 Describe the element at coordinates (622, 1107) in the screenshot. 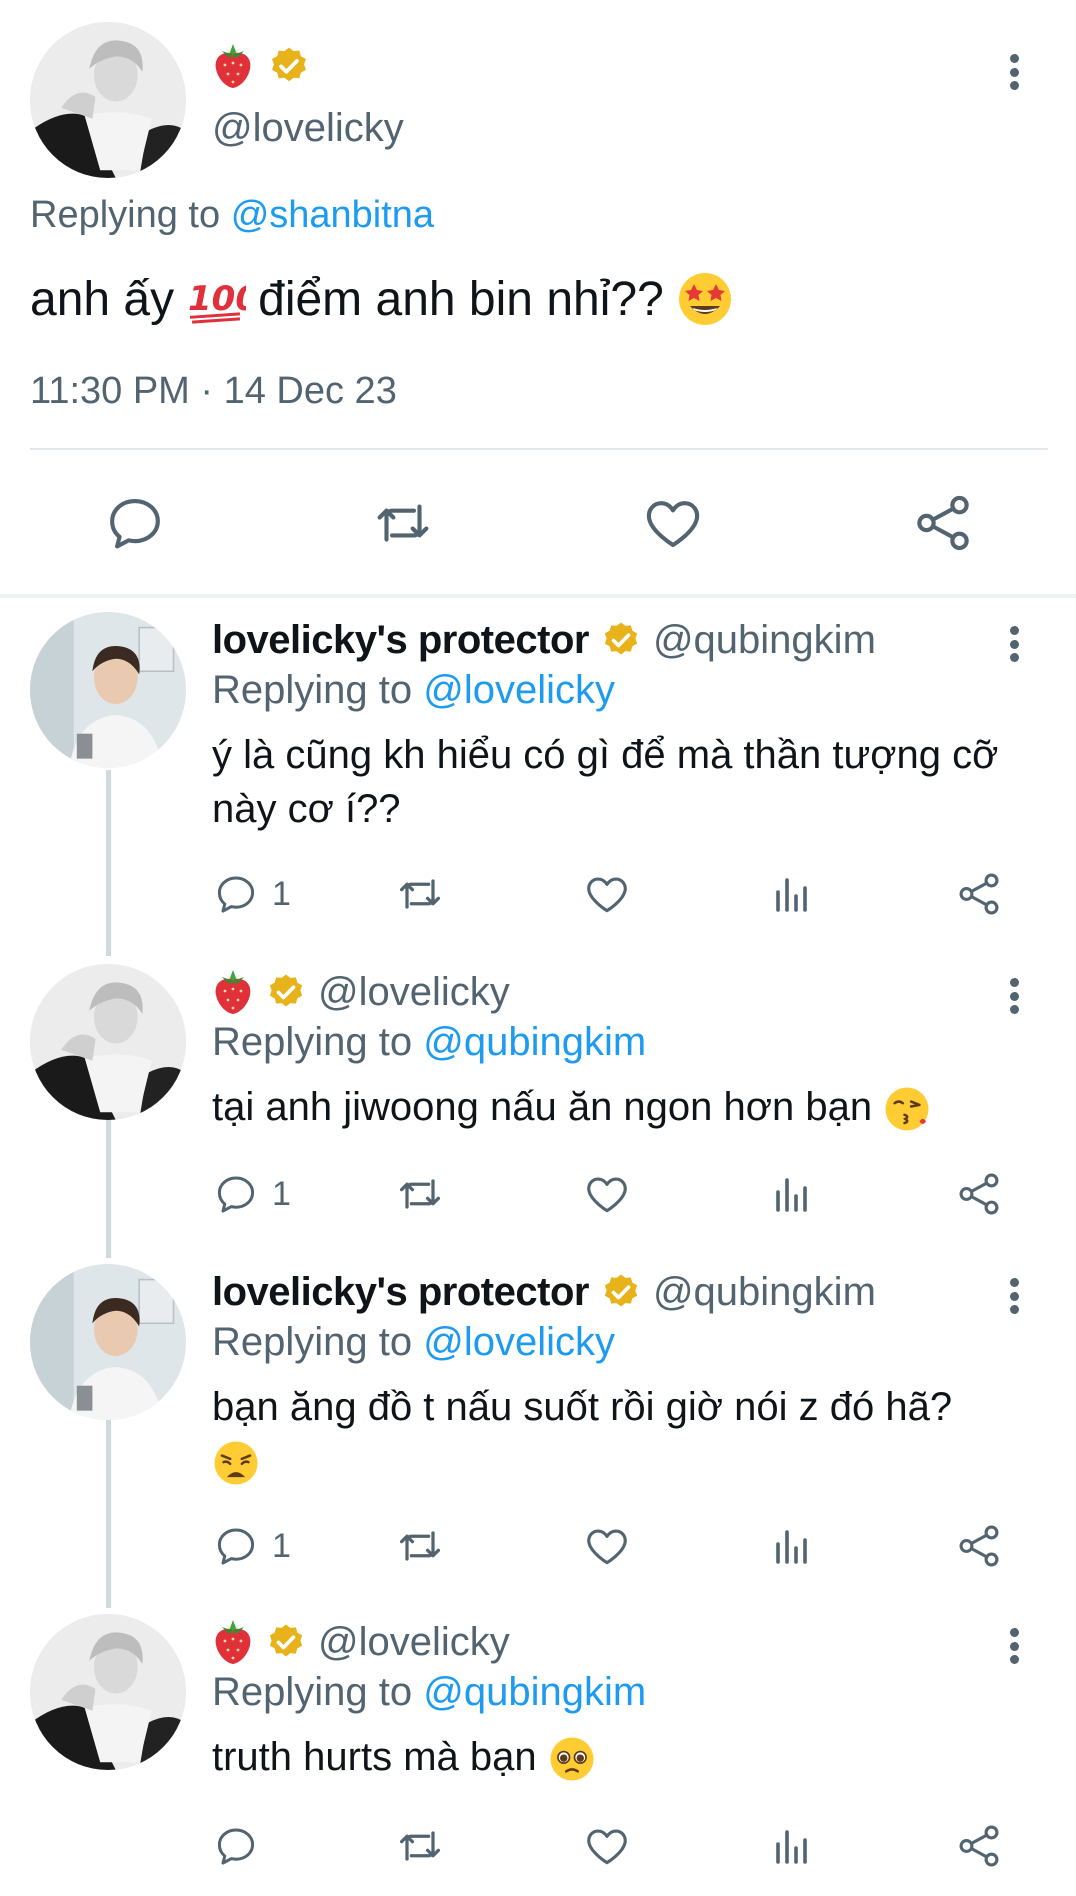

I see `tweet-text: tại anh jiwoong nấu ăn ngon hơn bạn` at that location.